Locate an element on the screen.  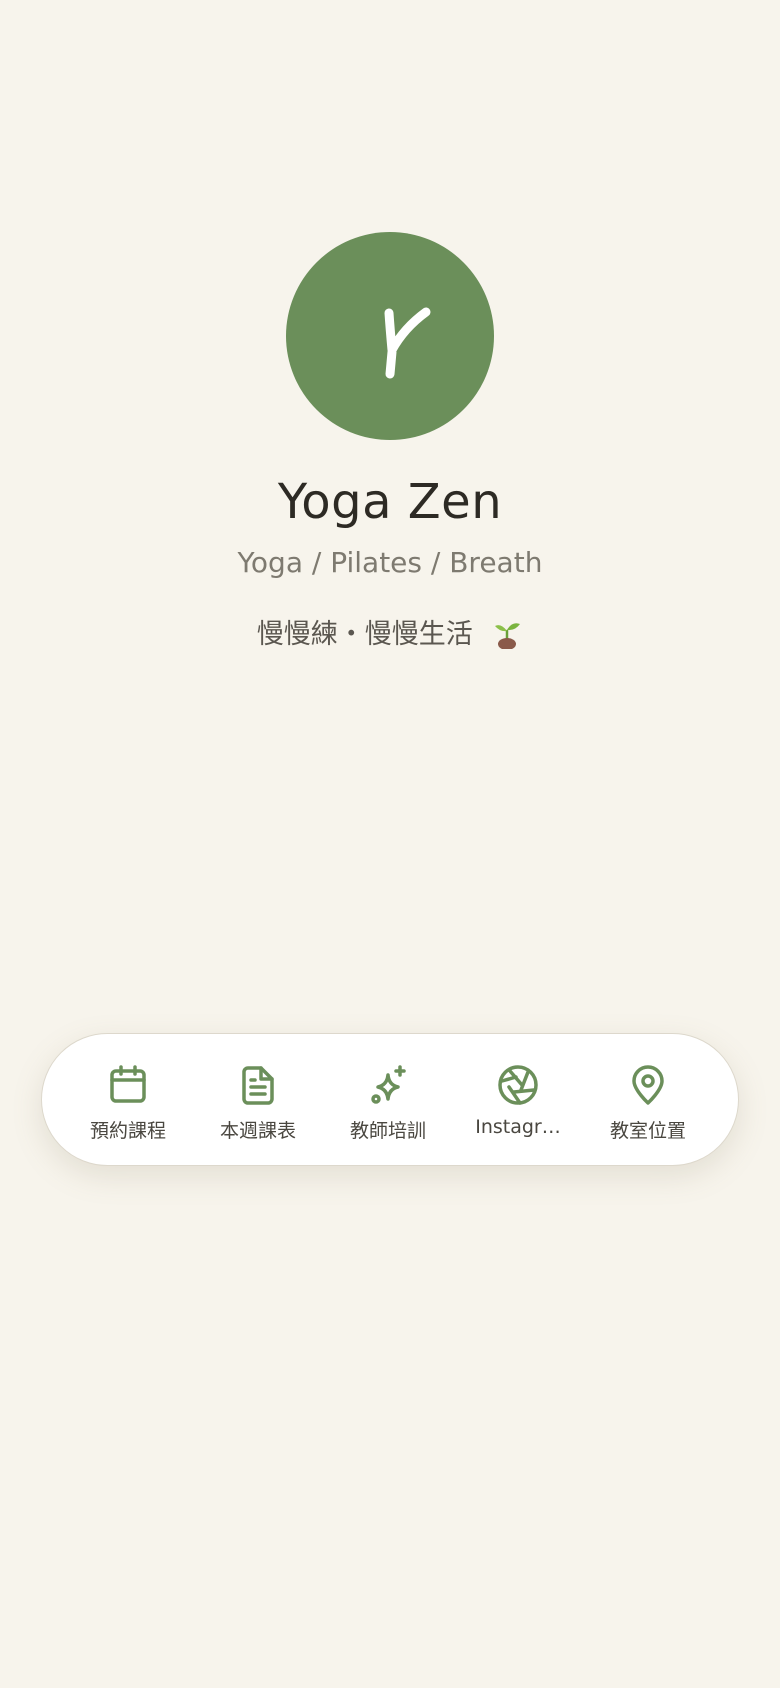
sparkle-icon is located at coordinates (388, 1085).